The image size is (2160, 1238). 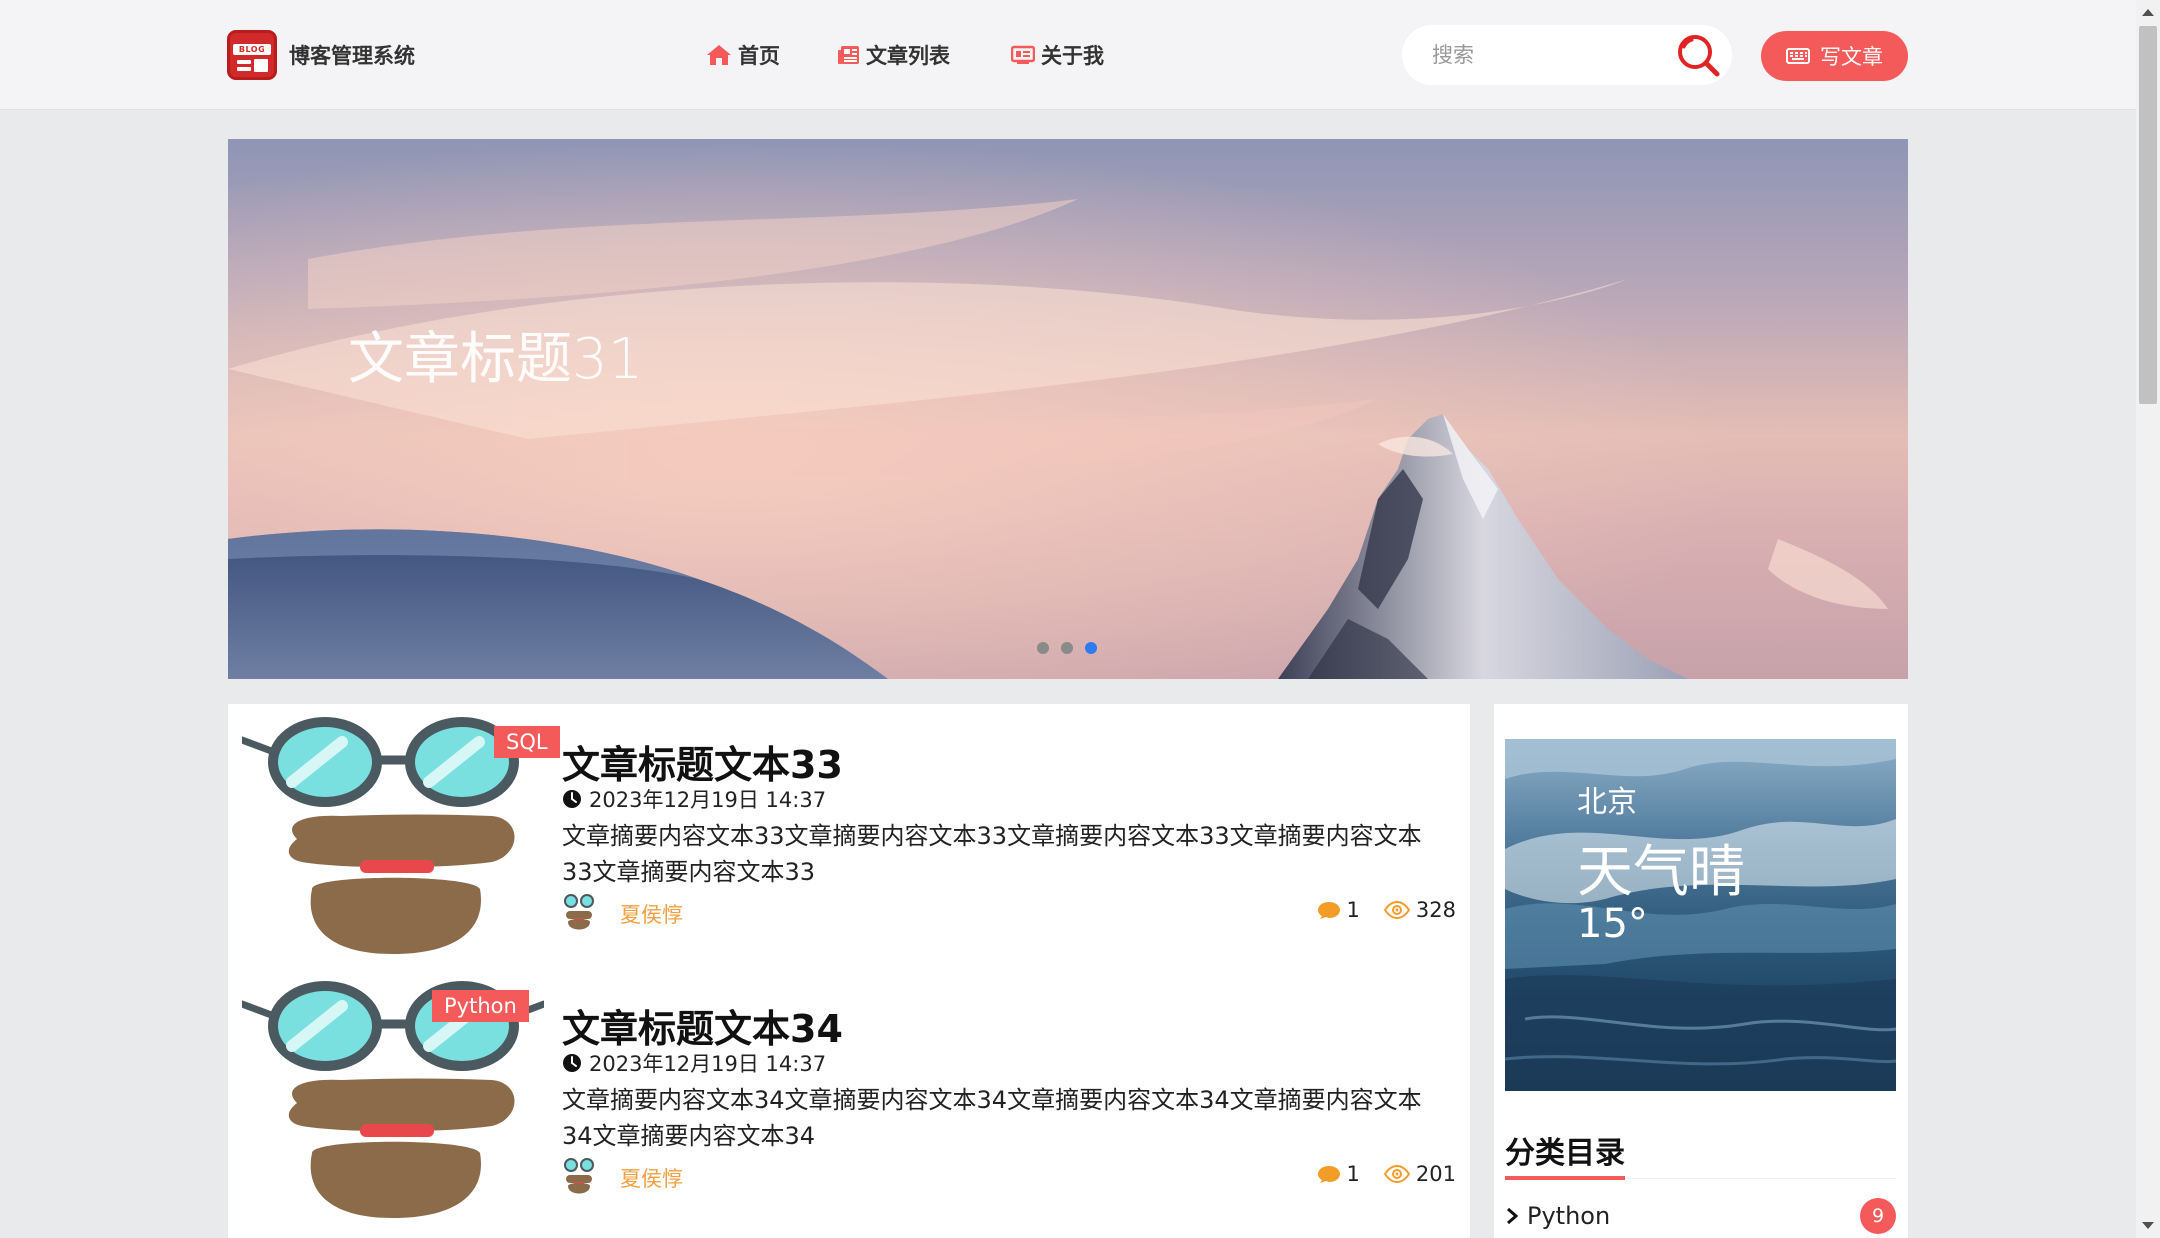 I want to click on view-count-value: 201, so click(x=1435, y=1174).